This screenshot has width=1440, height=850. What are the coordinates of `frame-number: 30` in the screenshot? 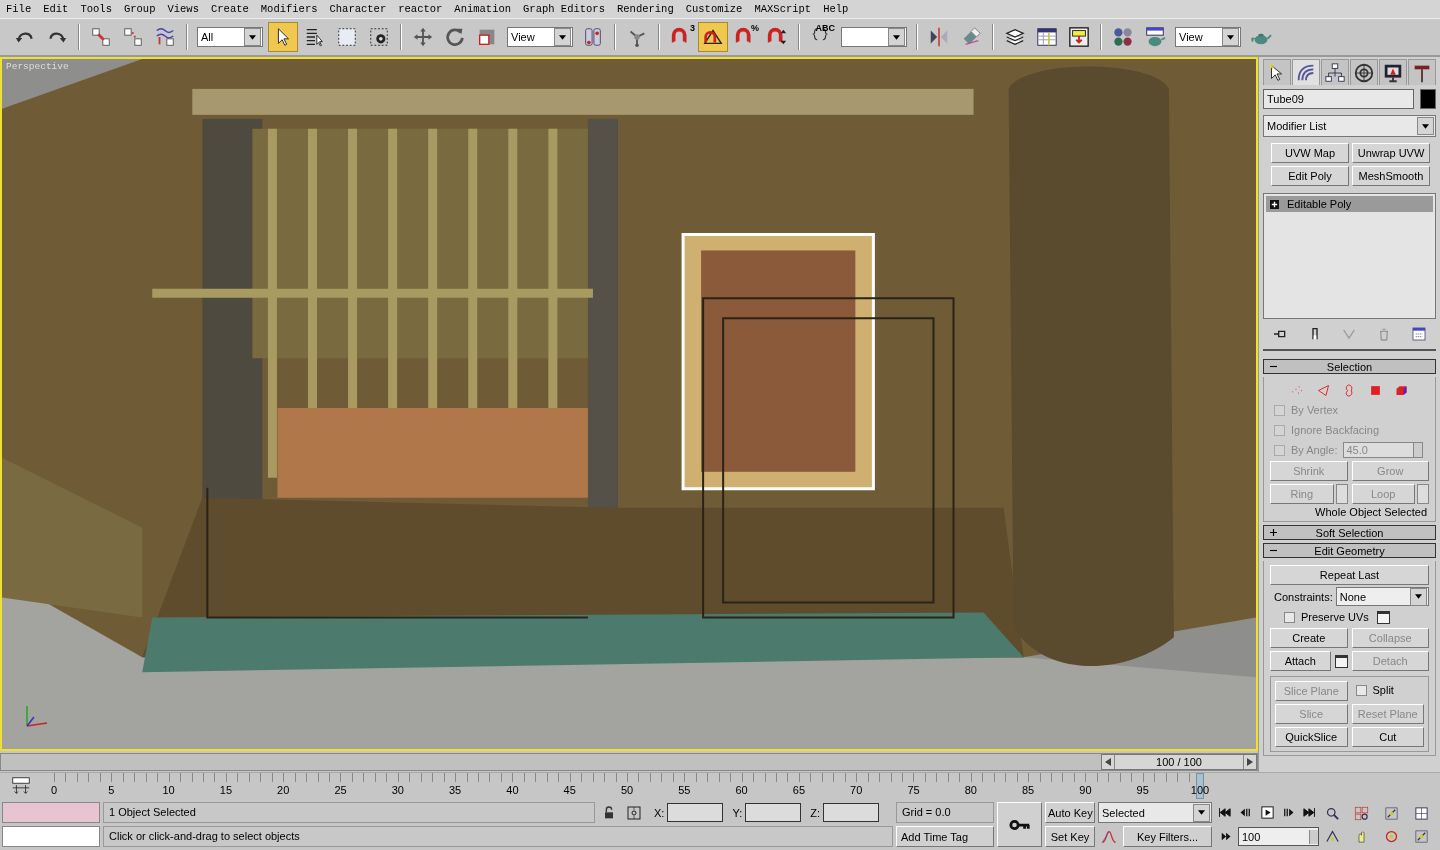 It's located at (397, 790).